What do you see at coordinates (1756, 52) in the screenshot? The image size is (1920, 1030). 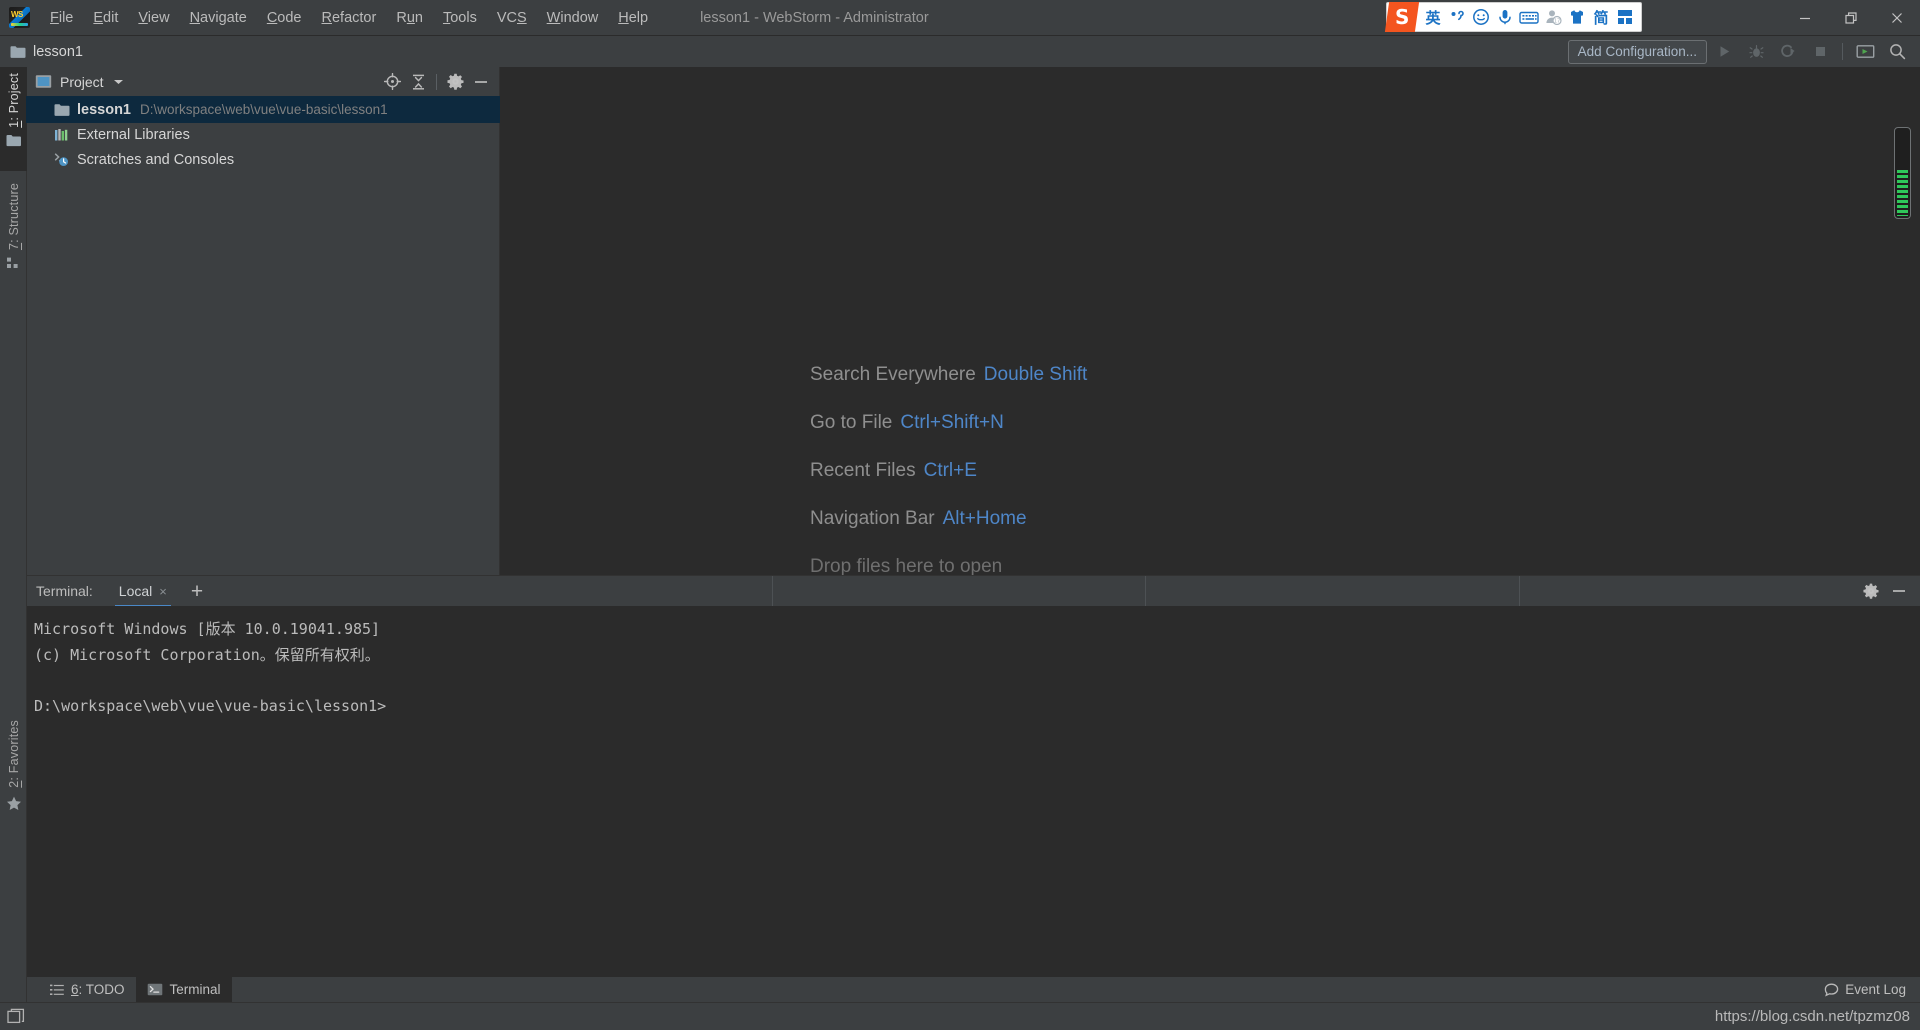 I see `debug-icon` at bounding box center [1756, 52].